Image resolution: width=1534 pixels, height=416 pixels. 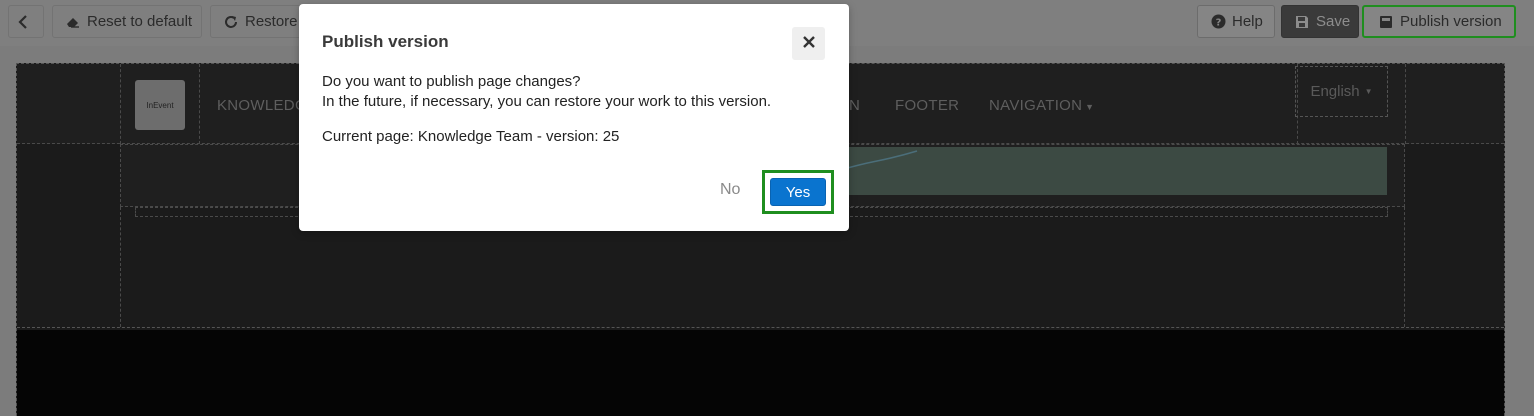 What do you see at coordinates (160, 105) in the screenshot?
I see `preview-logo: InEvent` at bounding box center [160, 105].